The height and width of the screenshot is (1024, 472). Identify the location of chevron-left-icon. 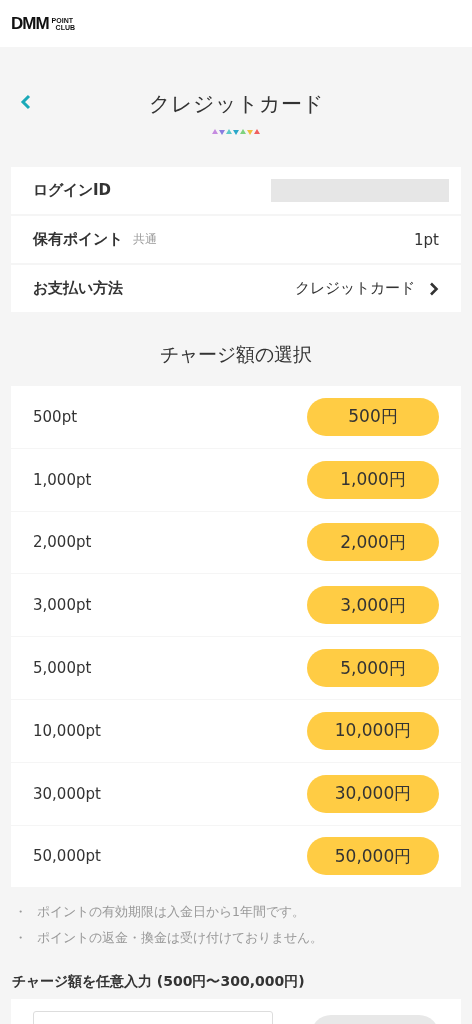
(26, 102).